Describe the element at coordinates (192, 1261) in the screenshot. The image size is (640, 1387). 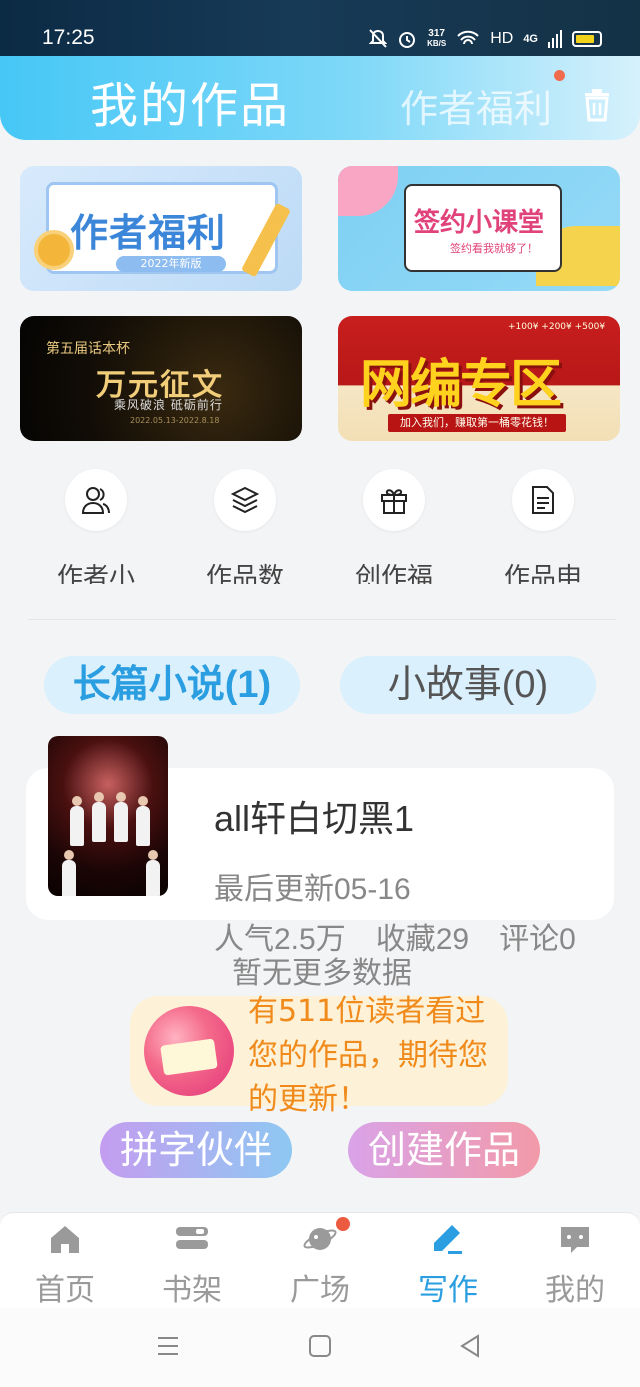
I see `nav-bookshelf: 书架` at that location.